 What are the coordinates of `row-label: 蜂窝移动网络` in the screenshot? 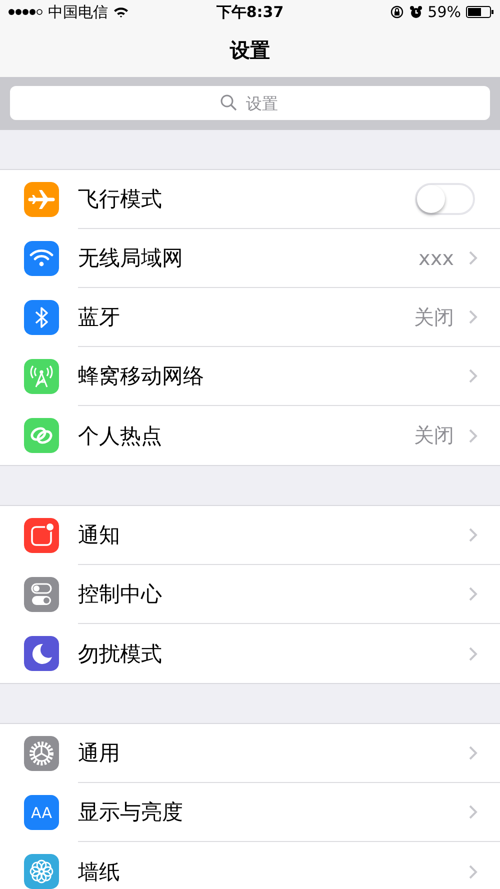 It's located at (141, 376).